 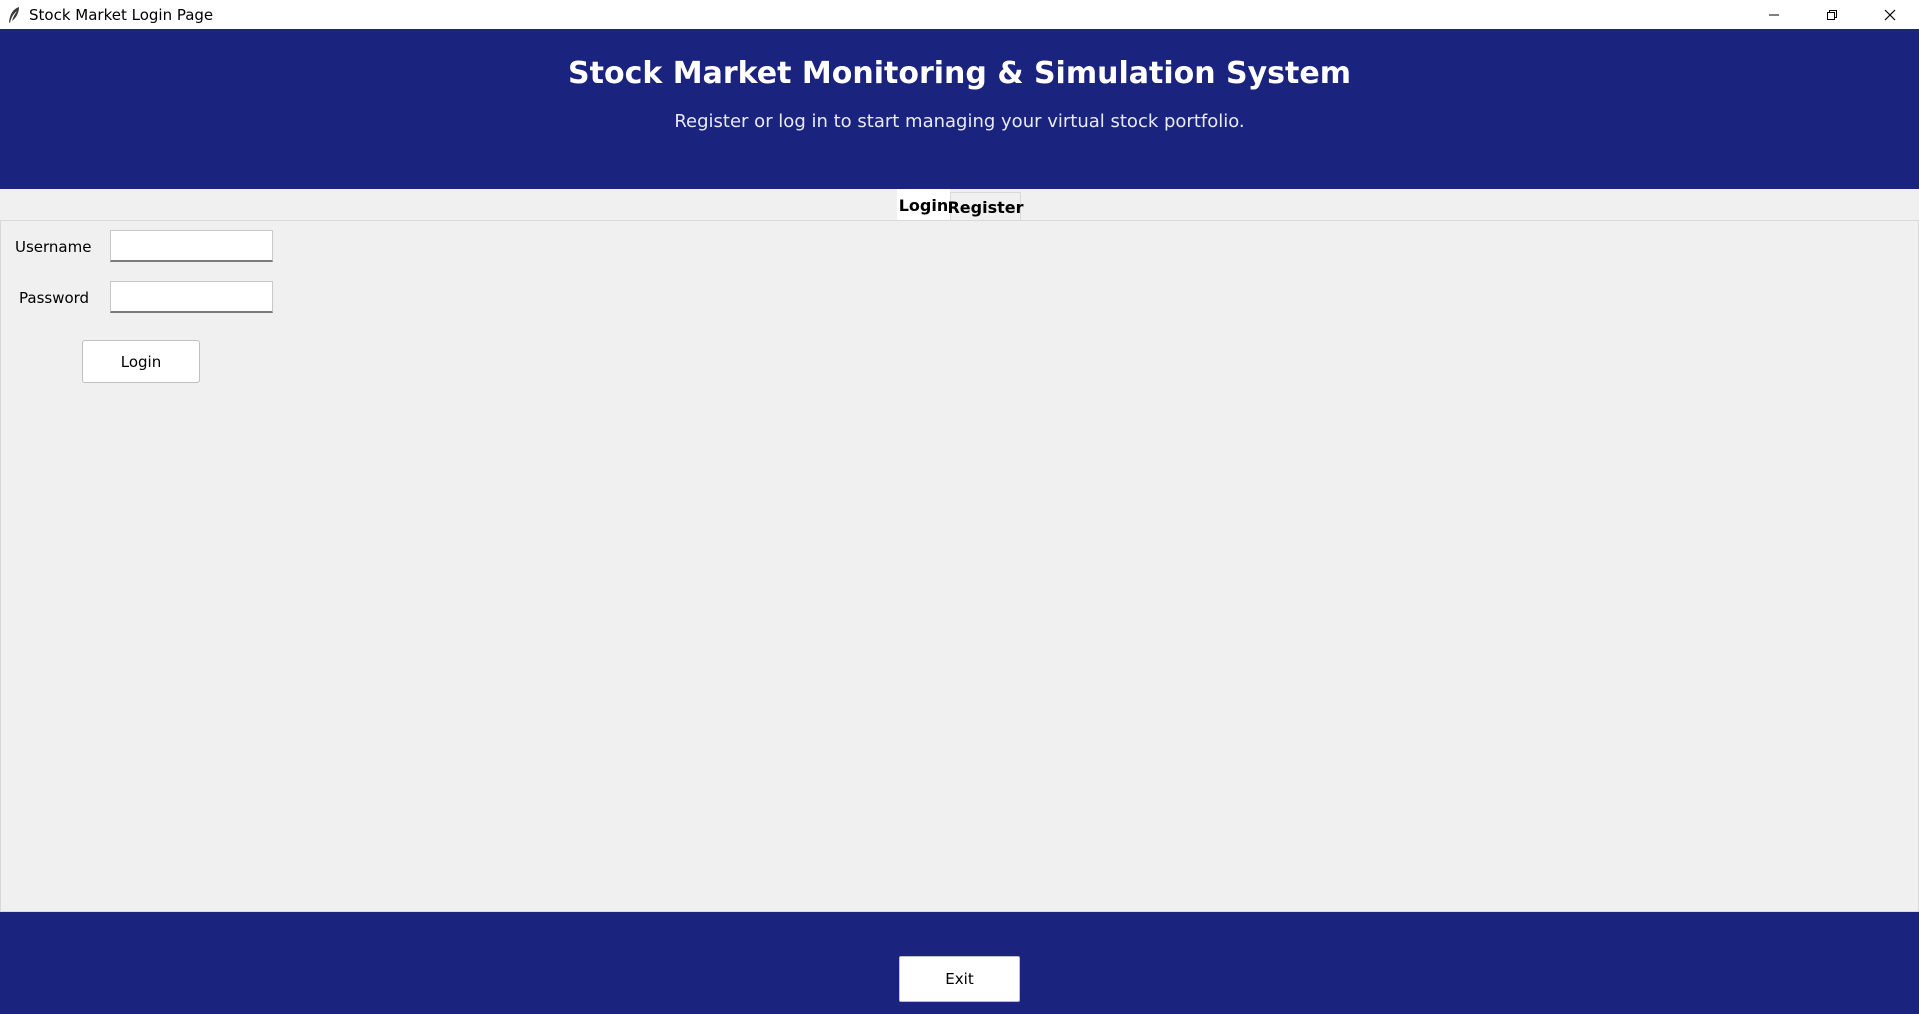 What do you see at coordinates (54, 298) in the screenshot?
I see `password-label: Password` at bounding box center [54, 298].